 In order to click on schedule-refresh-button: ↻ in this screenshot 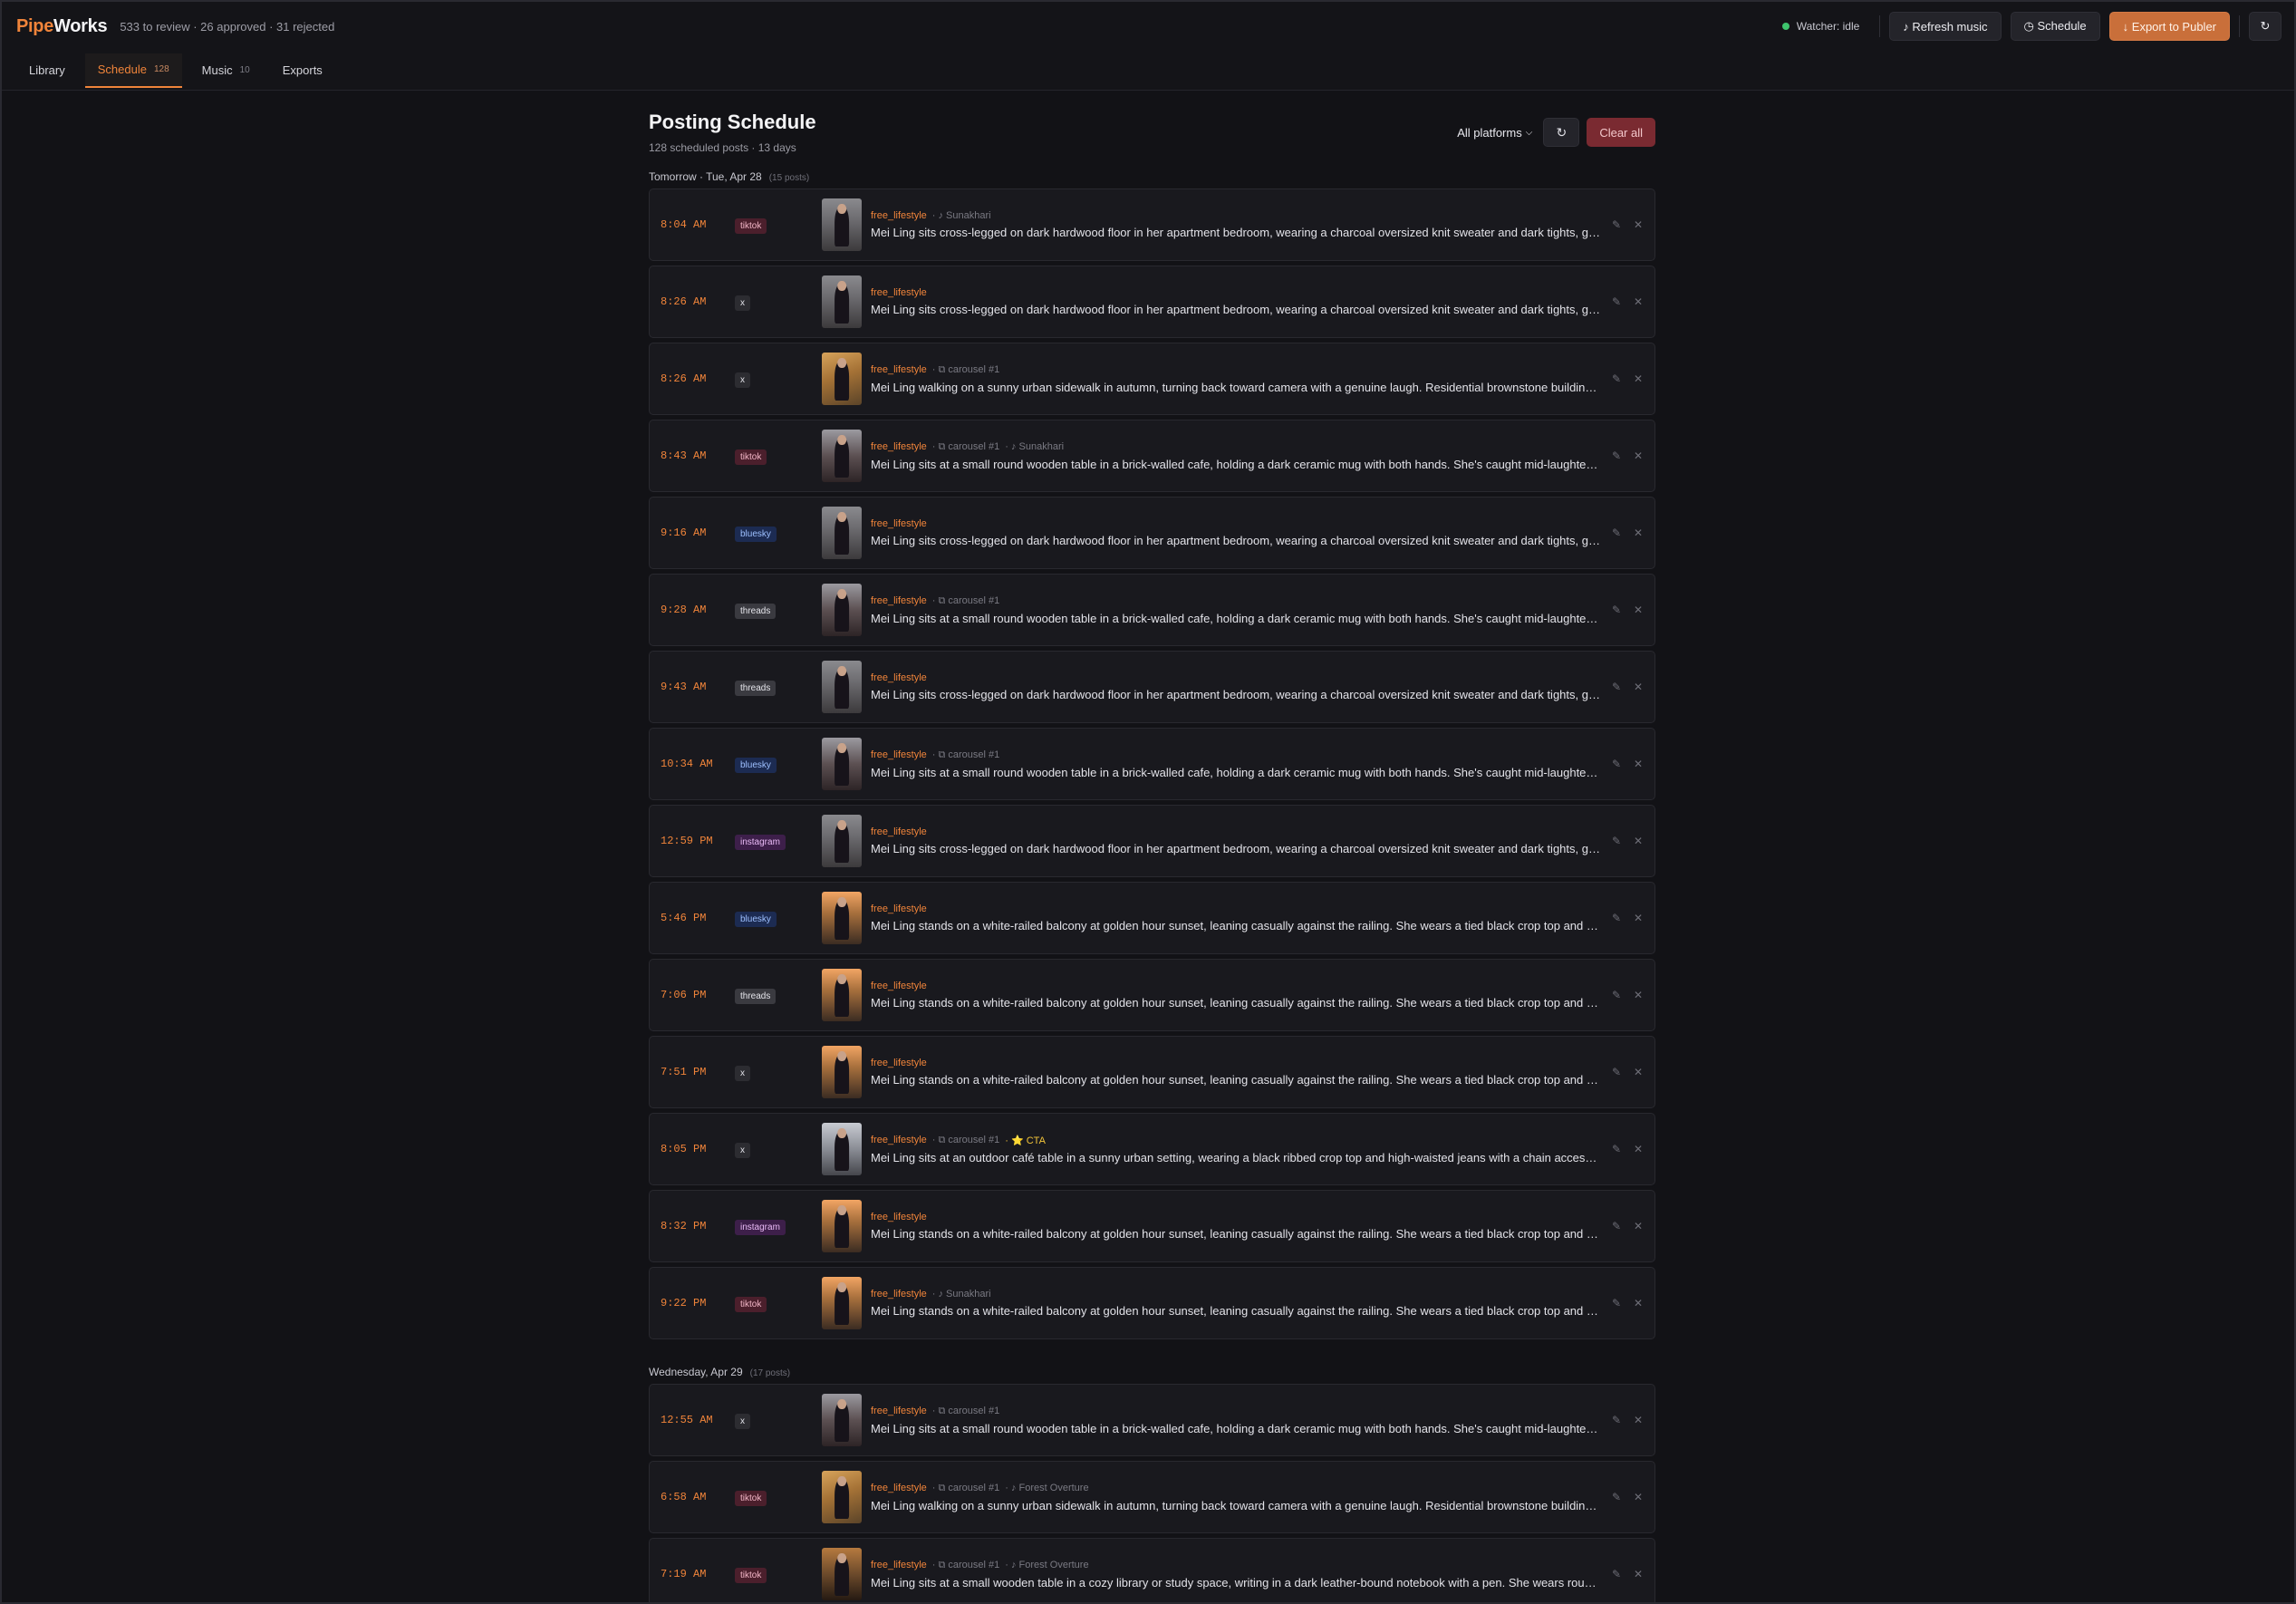, I will do `click(1562, 132)`.